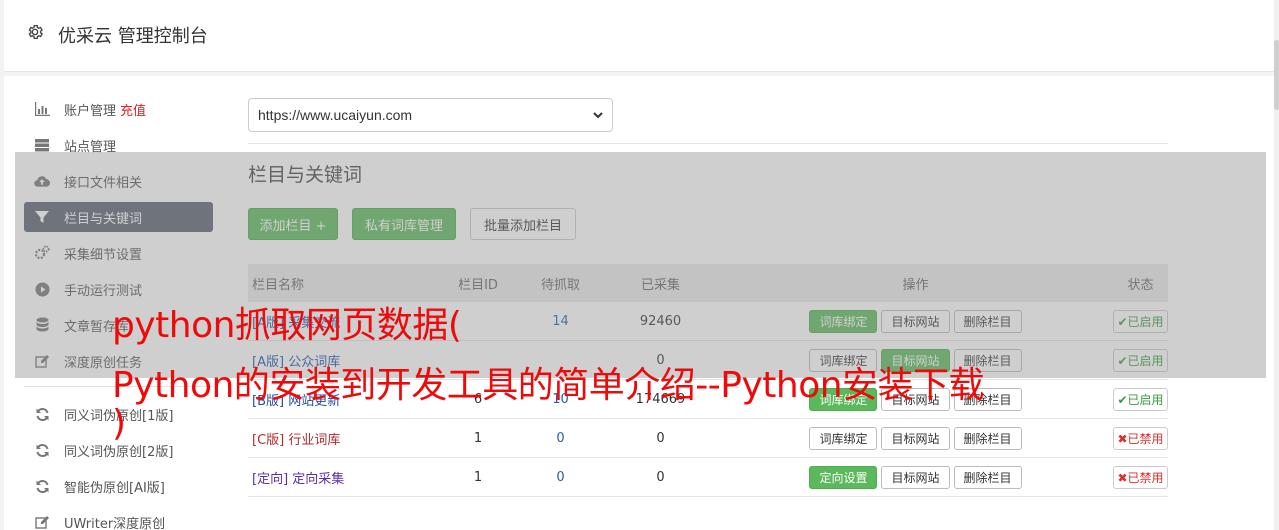 This screenshot has height=530, width=1279. I want to click on chevron-down-icon, so click(598, 115).